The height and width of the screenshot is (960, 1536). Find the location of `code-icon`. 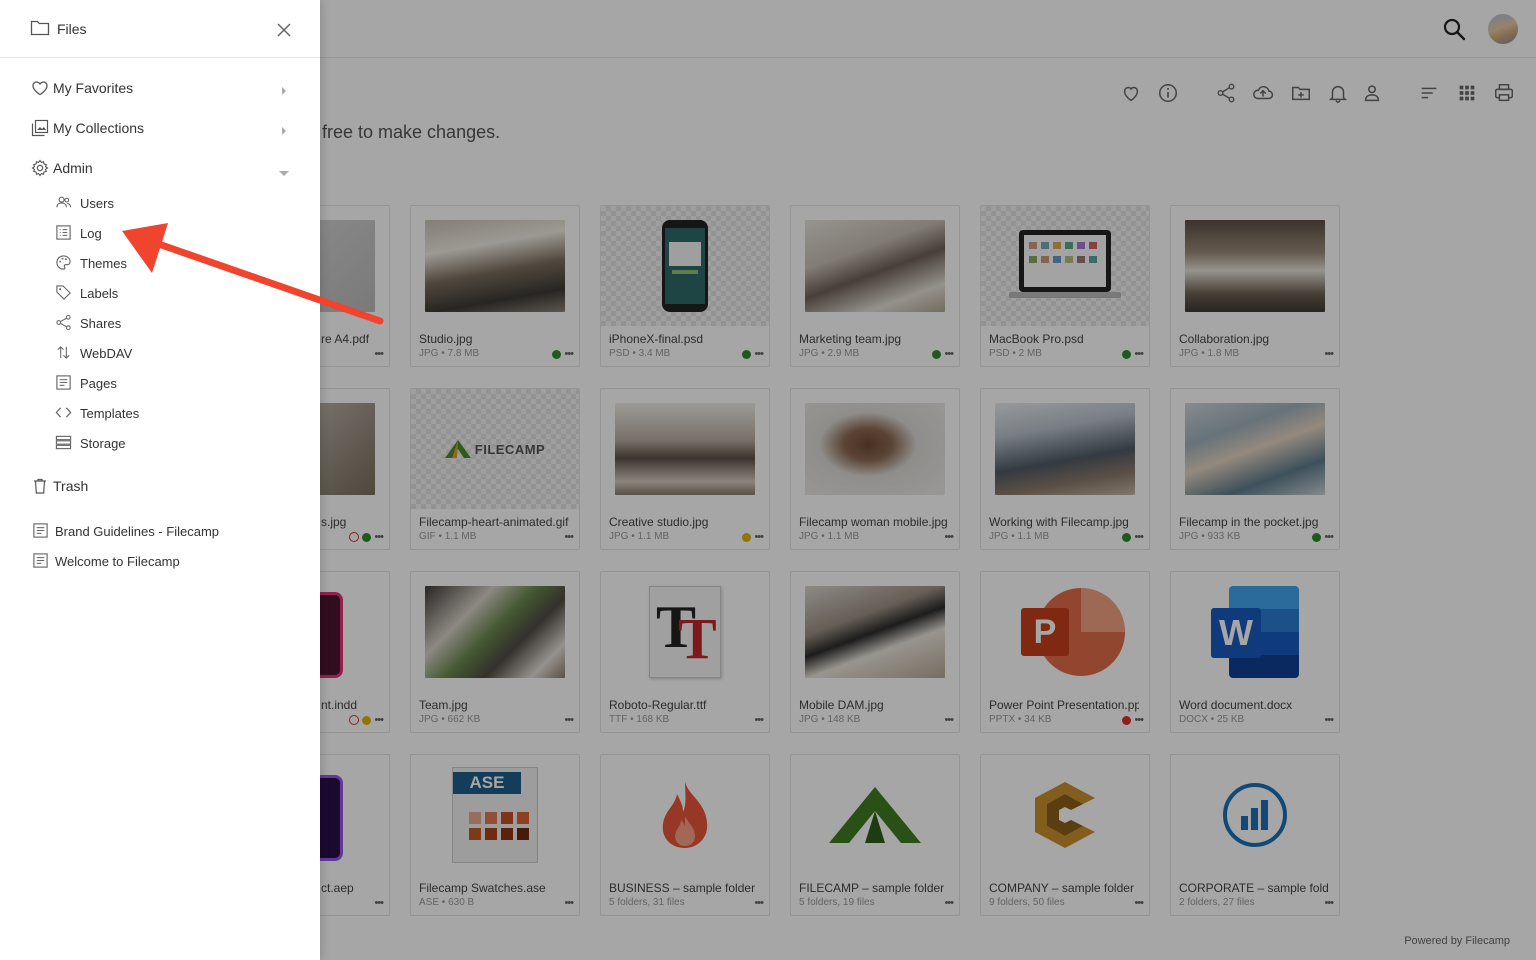

code-icon is located at coordinates (63, 412).